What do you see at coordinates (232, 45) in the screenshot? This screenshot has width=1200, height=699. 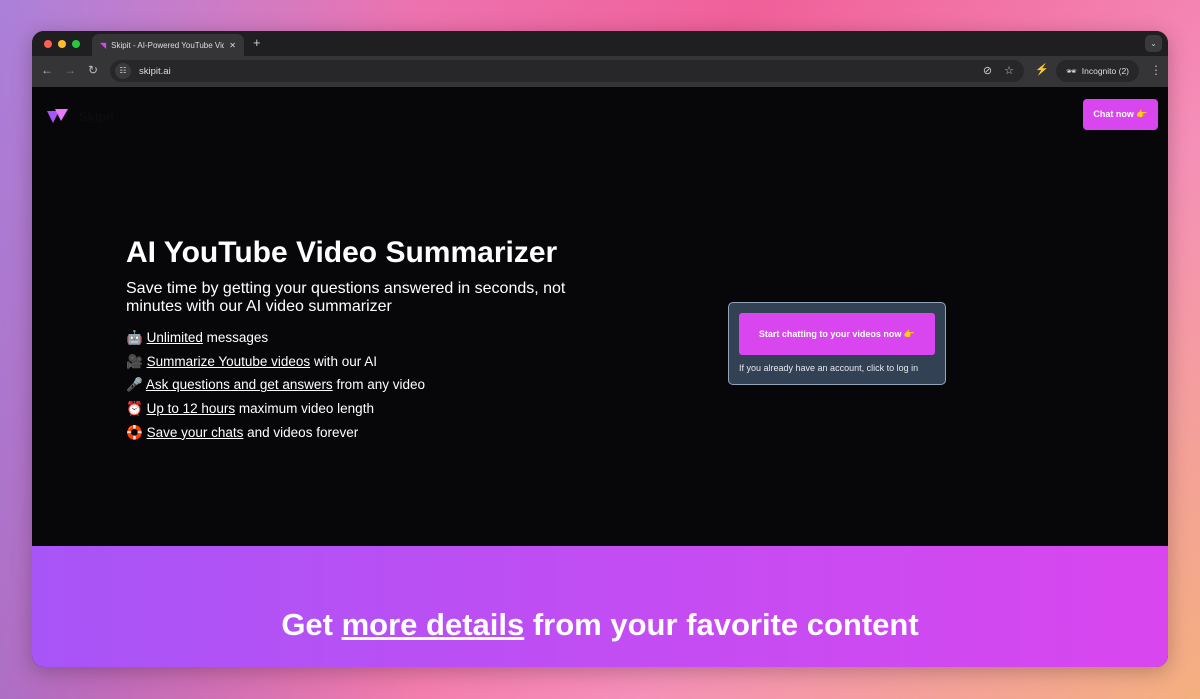 I see `close-tab-icon: ✕` at bounding box center [232, 45].